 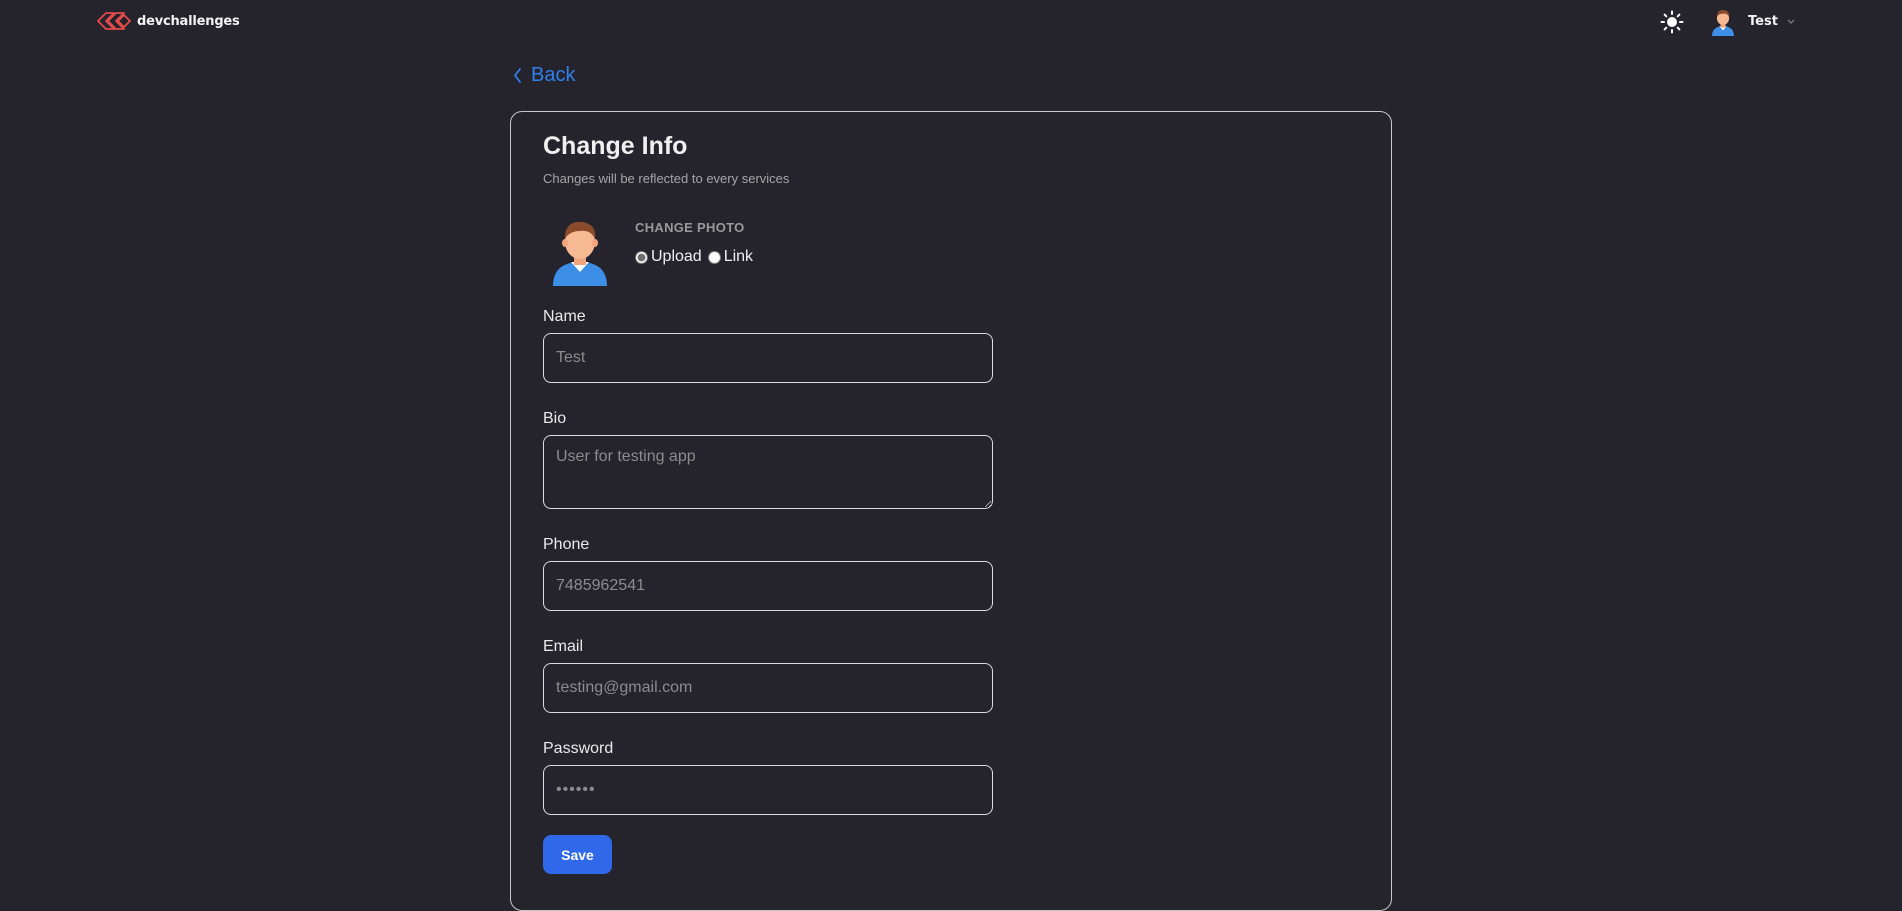 I want to click on link-radio, so click(x=714, y=257).